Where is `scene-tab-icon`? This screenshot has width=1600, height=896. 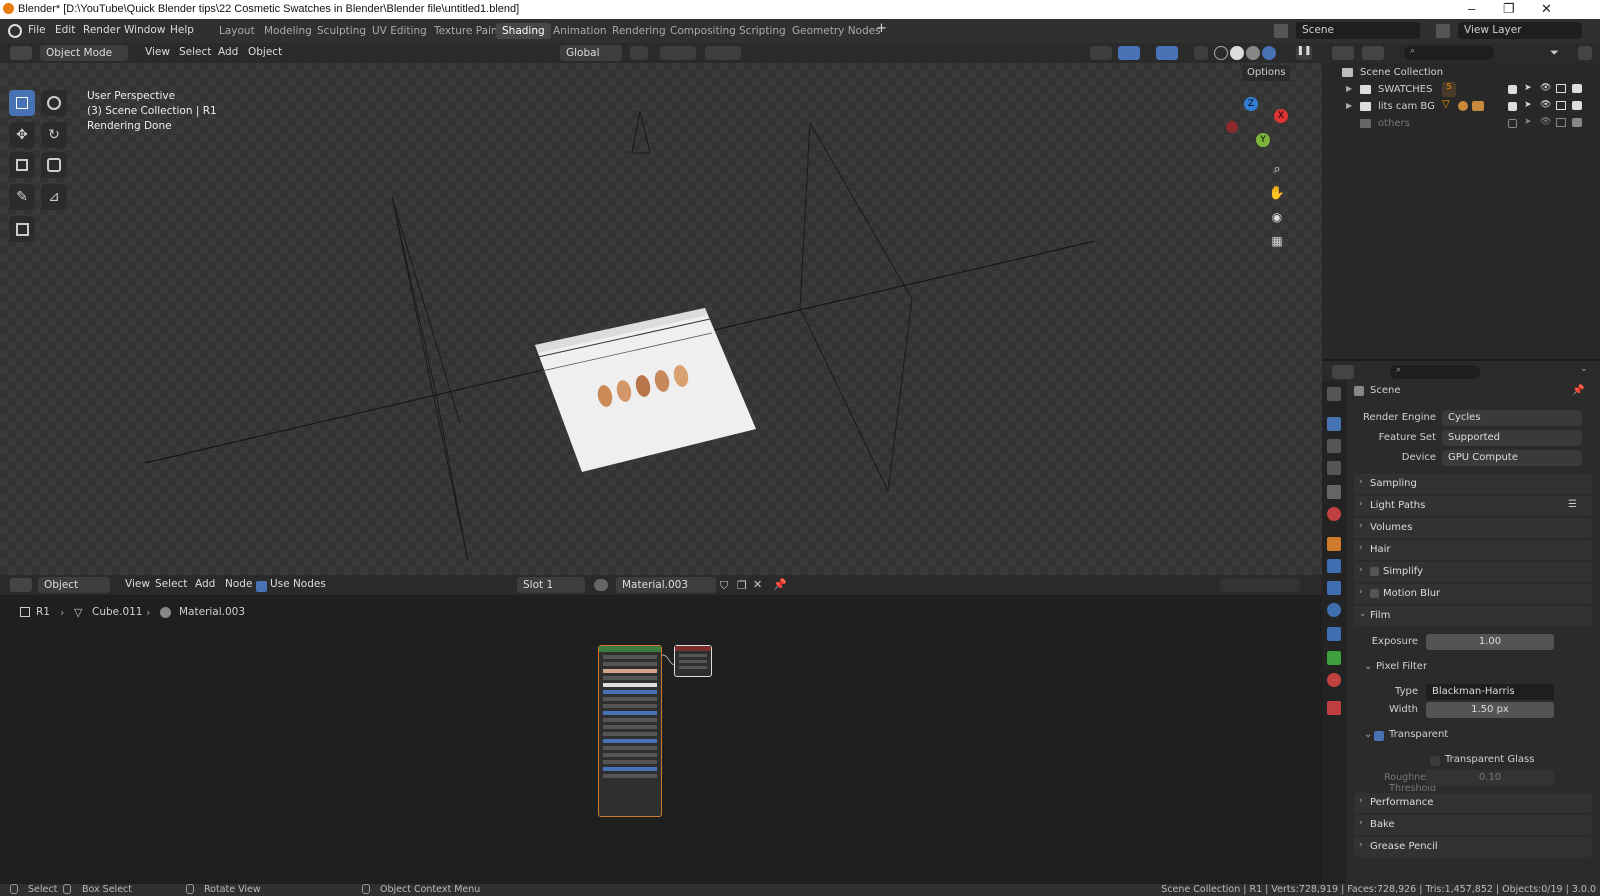
scene-tab-icon is located at coordinates (1334, 492).